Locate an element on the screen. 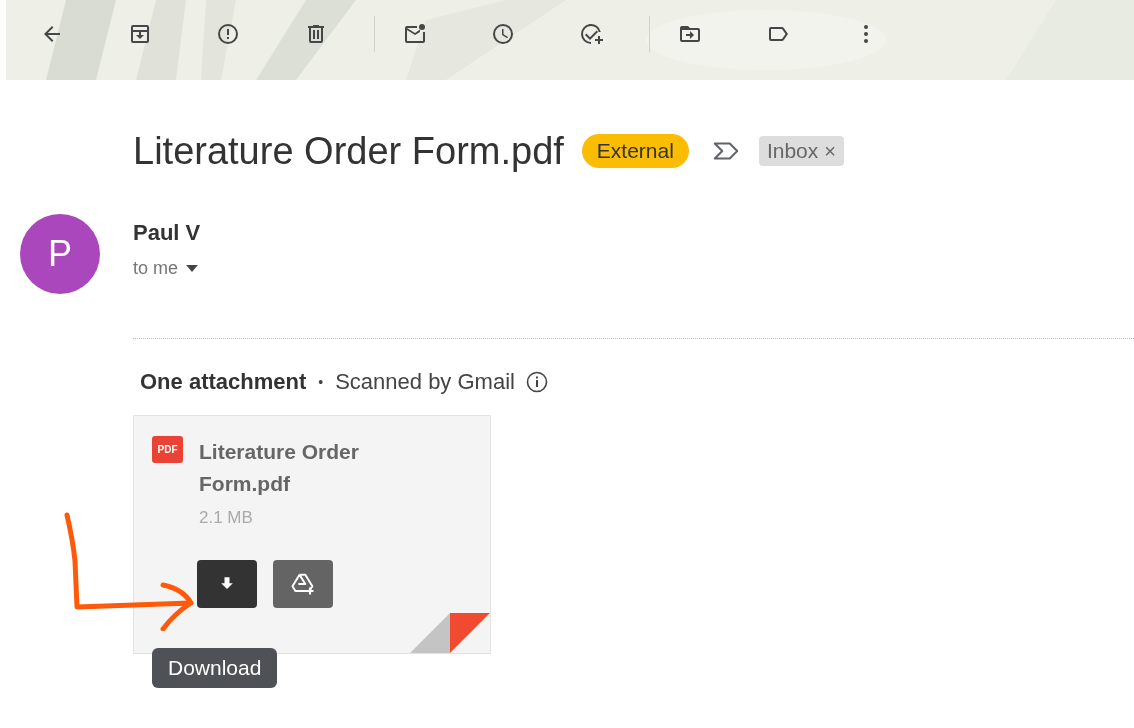  add-to-drive-button is located at coordinates (303, 584).